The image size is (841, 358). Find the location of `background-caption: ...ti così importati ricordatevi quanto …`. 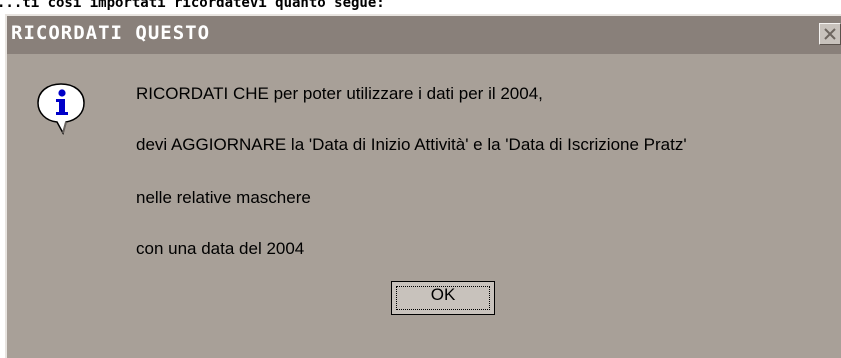

background-caption: ...ti così importati ricordatevi quanto … is located at coordinates (192, 5).